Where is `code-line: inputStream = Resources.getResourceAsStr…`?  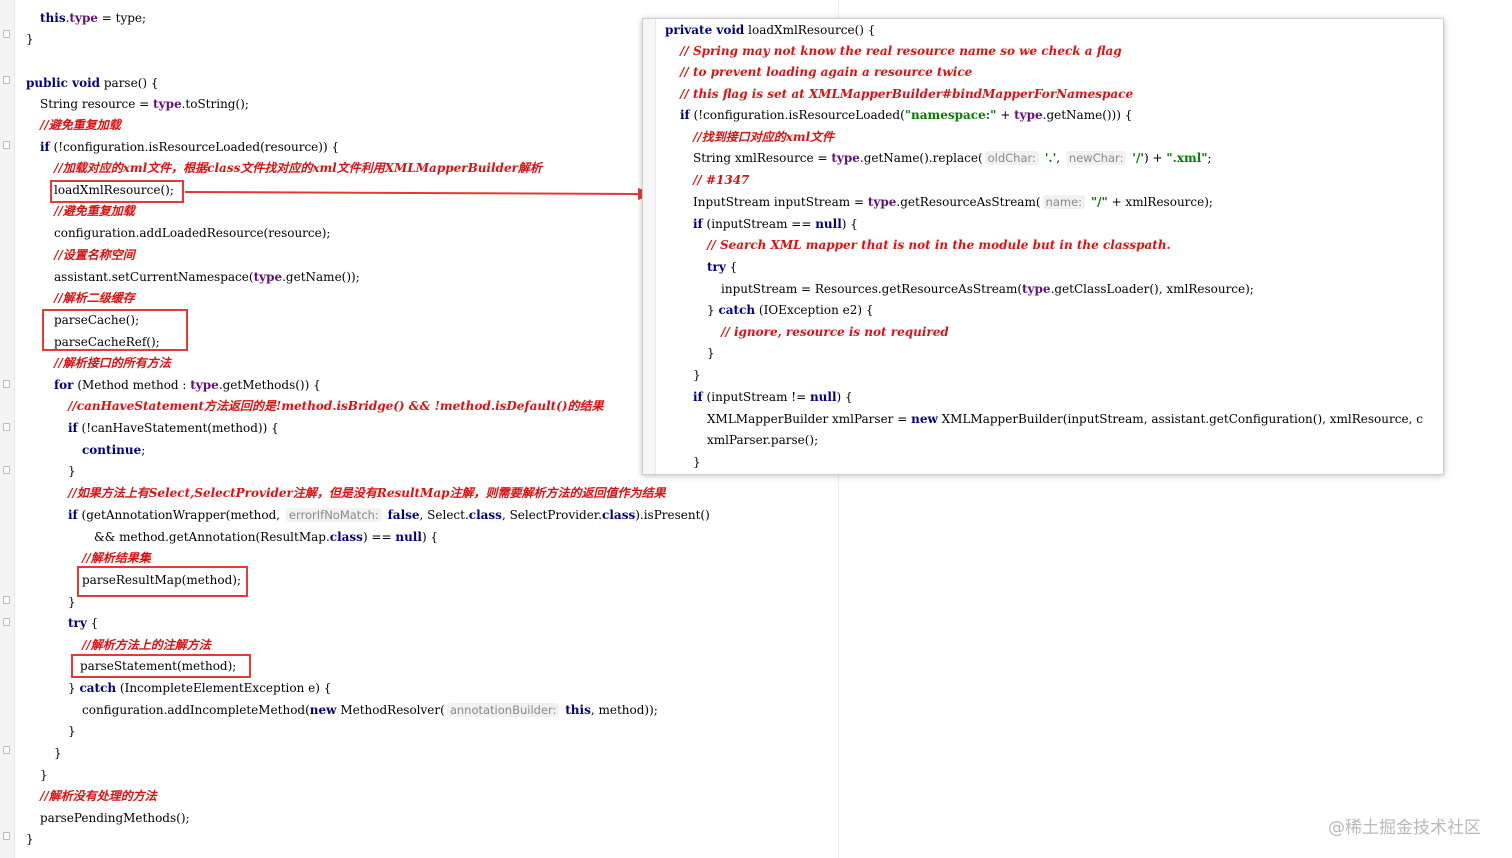
code-line: inputStream = Resources.getResourceAsStr… is located at coordinates (987, 289).